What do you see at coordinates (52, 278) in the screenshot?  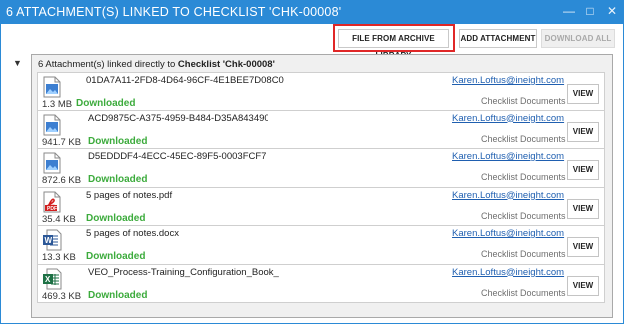 I see `excel-file-icon: X` at bounding box center [52, 278].